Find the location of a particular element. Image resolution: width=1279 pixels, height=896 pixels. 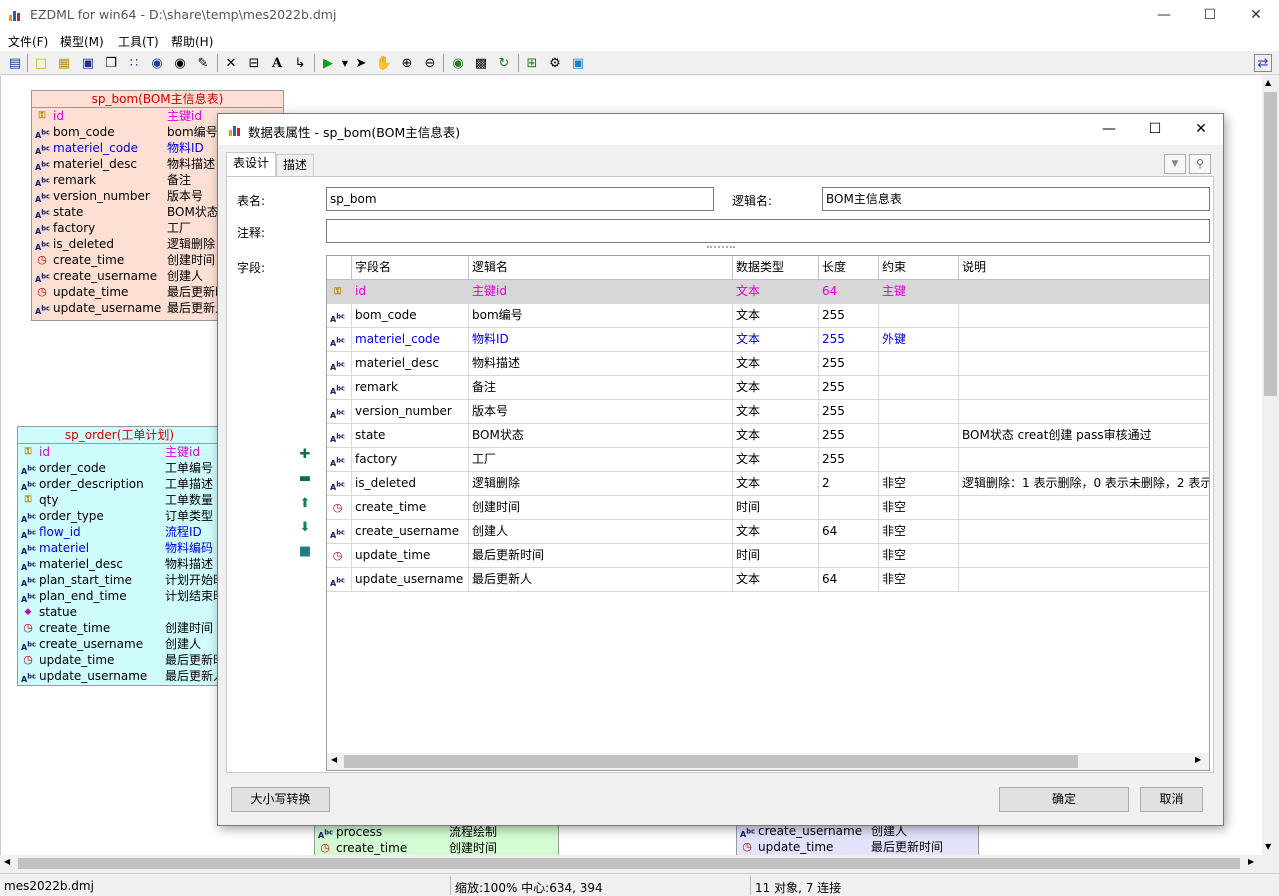

grid-cell-name: update_username is located at coordinates (410, 580).